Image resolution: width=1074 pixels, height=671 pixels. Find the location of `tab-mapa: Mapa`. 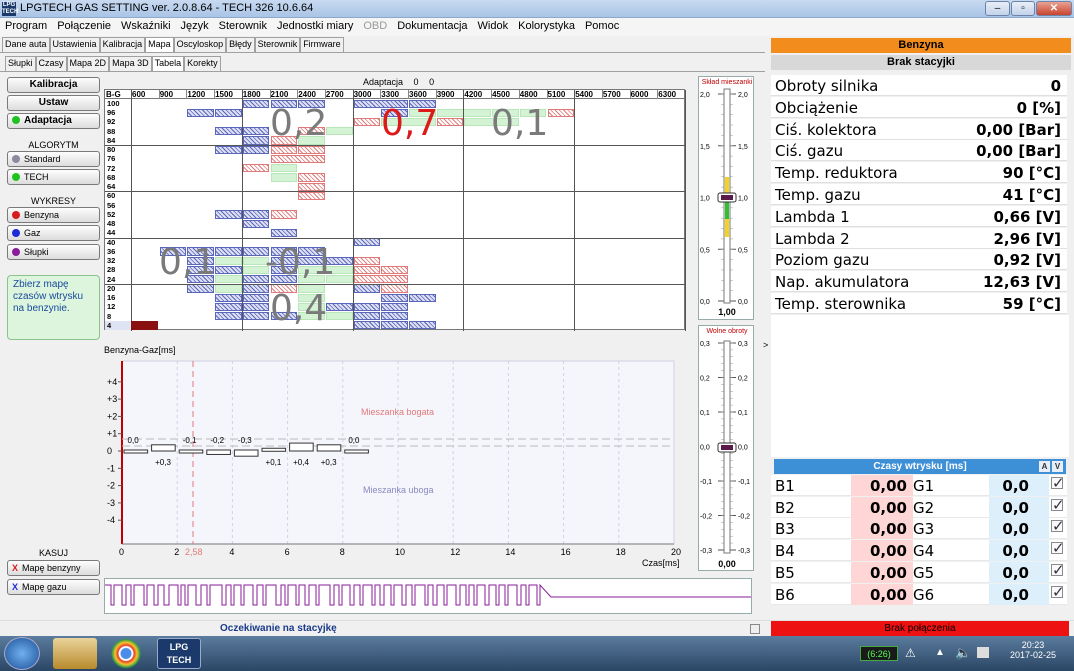

tab-mapa: Mapa is located at coordinates (159, 44).